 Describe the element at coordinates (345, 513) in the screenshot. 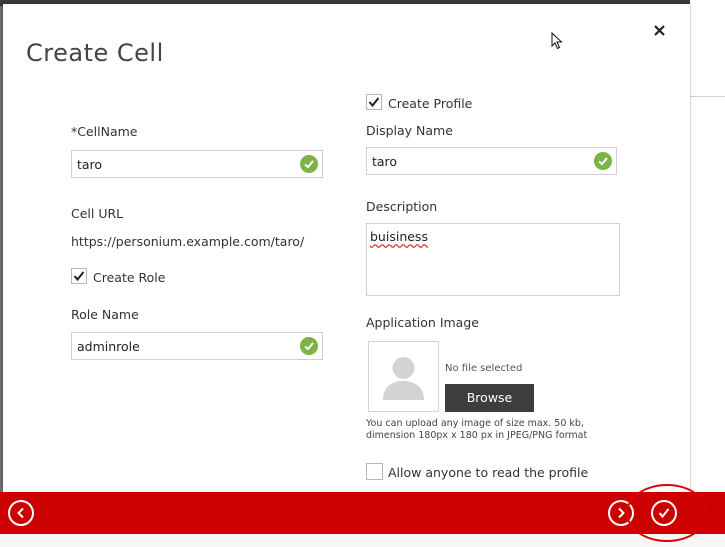

I see `dialog-footer` at that location.